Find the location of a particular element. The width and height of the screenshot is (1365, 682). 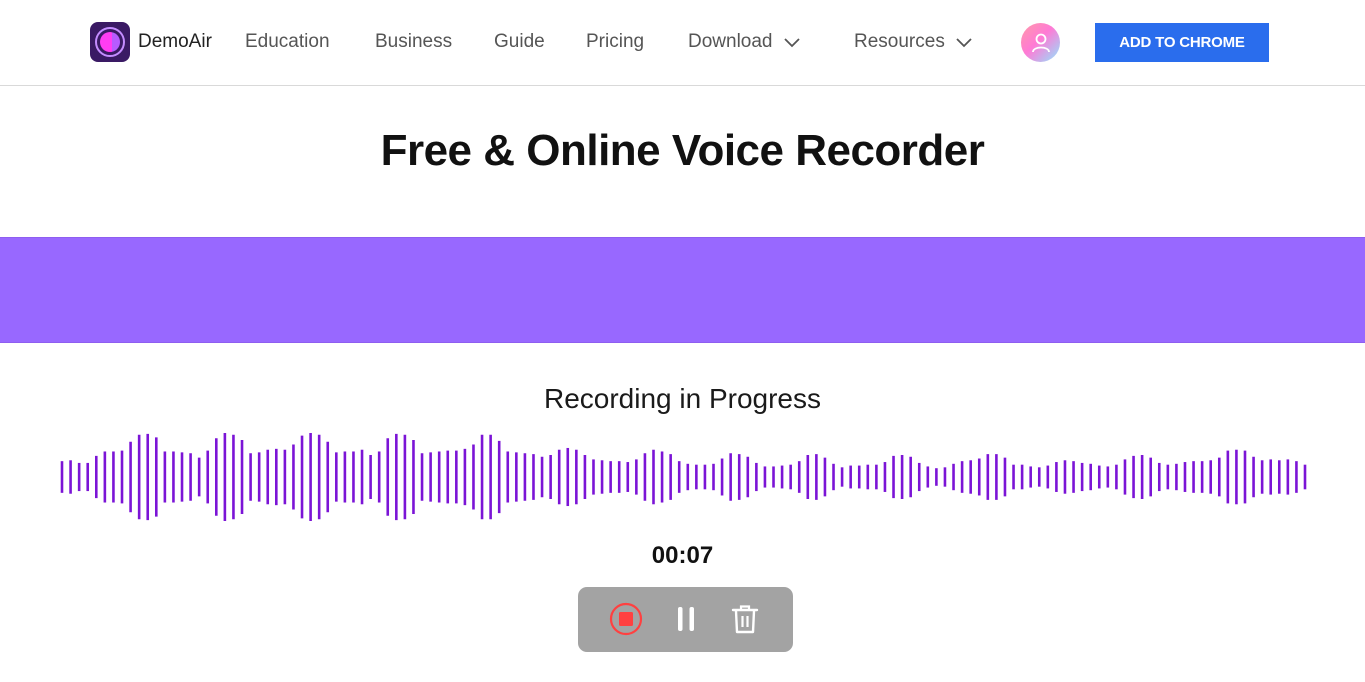

pause-icon is located at coordinates (686, 619).